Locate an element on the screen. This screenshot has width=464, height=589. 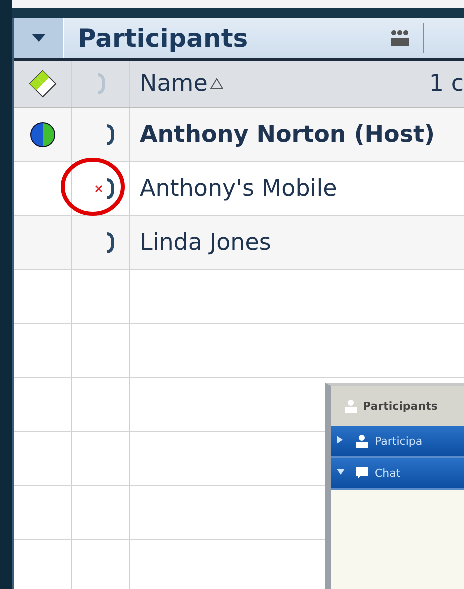
column-header: 1 c is located at coordinates (446, 84).